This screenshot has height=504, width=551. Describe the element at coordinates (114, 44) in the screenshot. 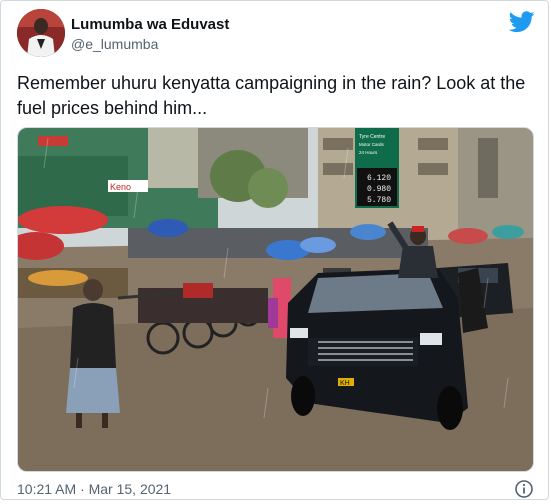

I see `user-handle: @e_lumumba` at that location.